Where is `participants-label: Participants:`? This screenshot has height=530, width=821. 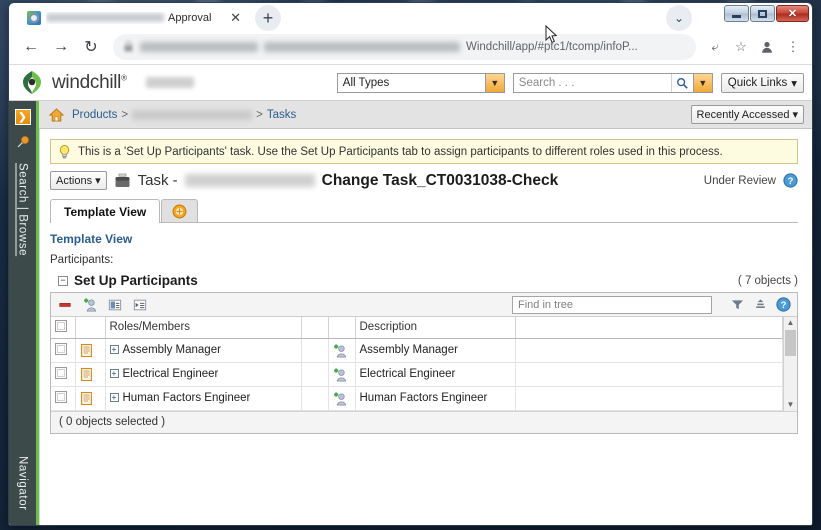 participants-label: Participants: is located at coordinates (82, 260).